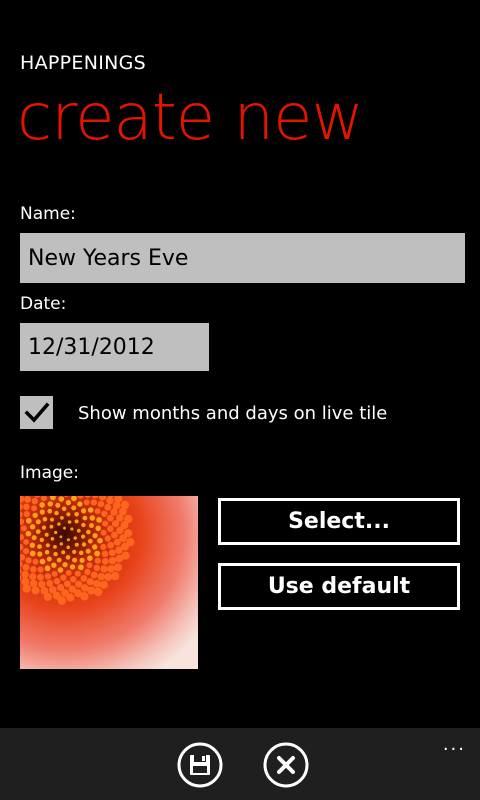 This screenshot has height=800, width=480. What do you see at coordinates (242, 258) in the screenshot?
I see `name-field: New Years Eve` at bounding box center [242, 258].